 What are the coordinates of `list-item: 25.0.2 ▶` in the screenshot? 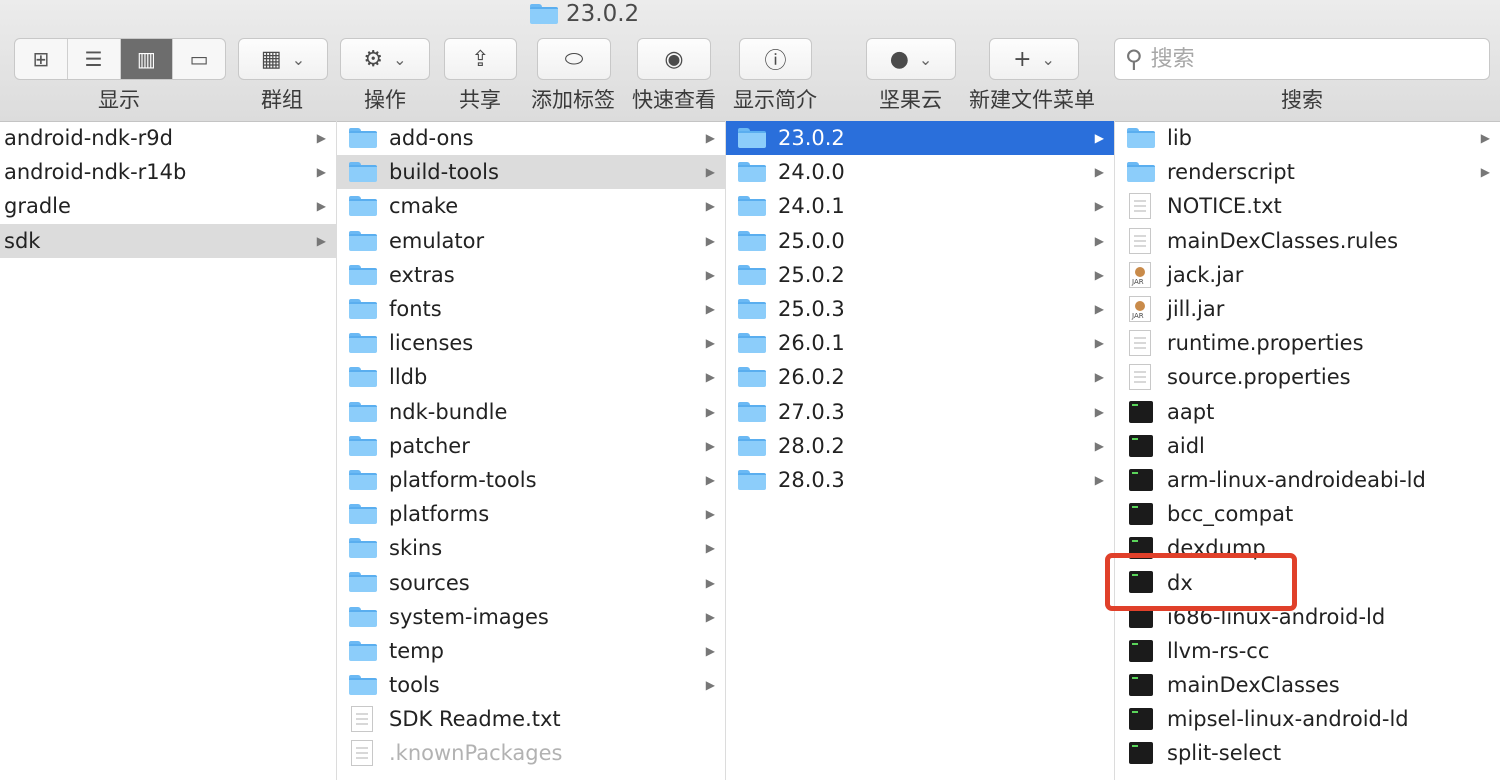 It's located at (920, 275).